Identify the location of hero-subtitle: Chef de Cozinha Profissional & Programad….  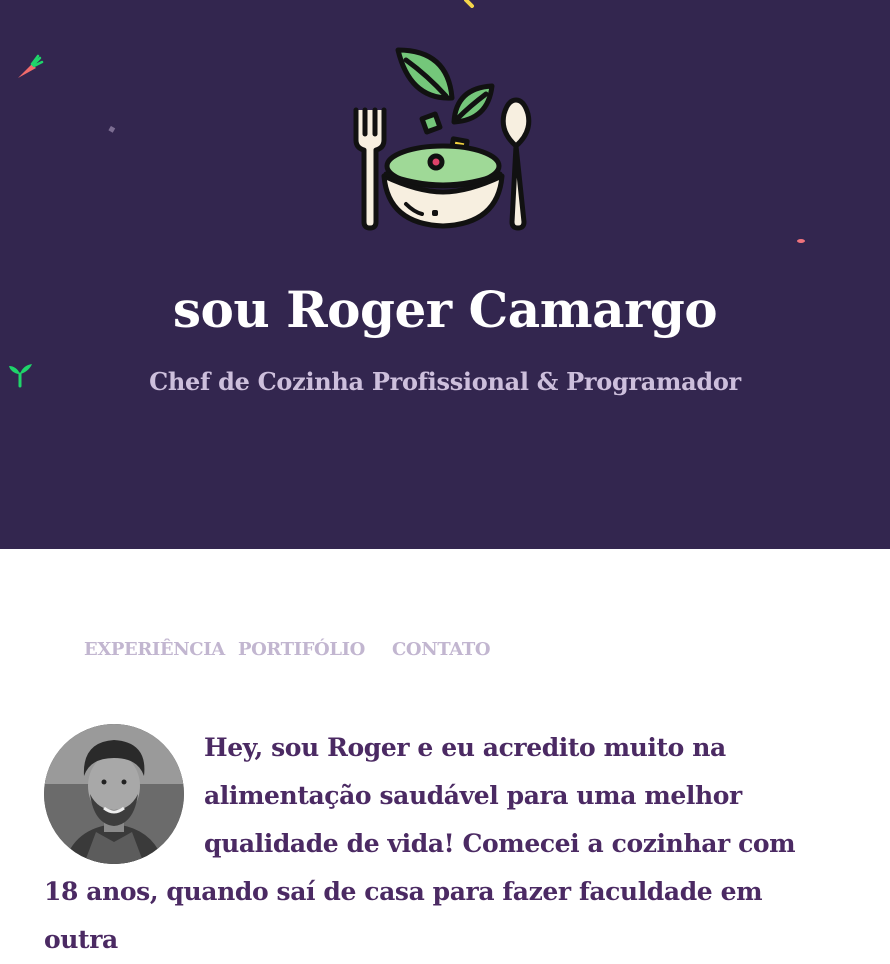
(445, 381).